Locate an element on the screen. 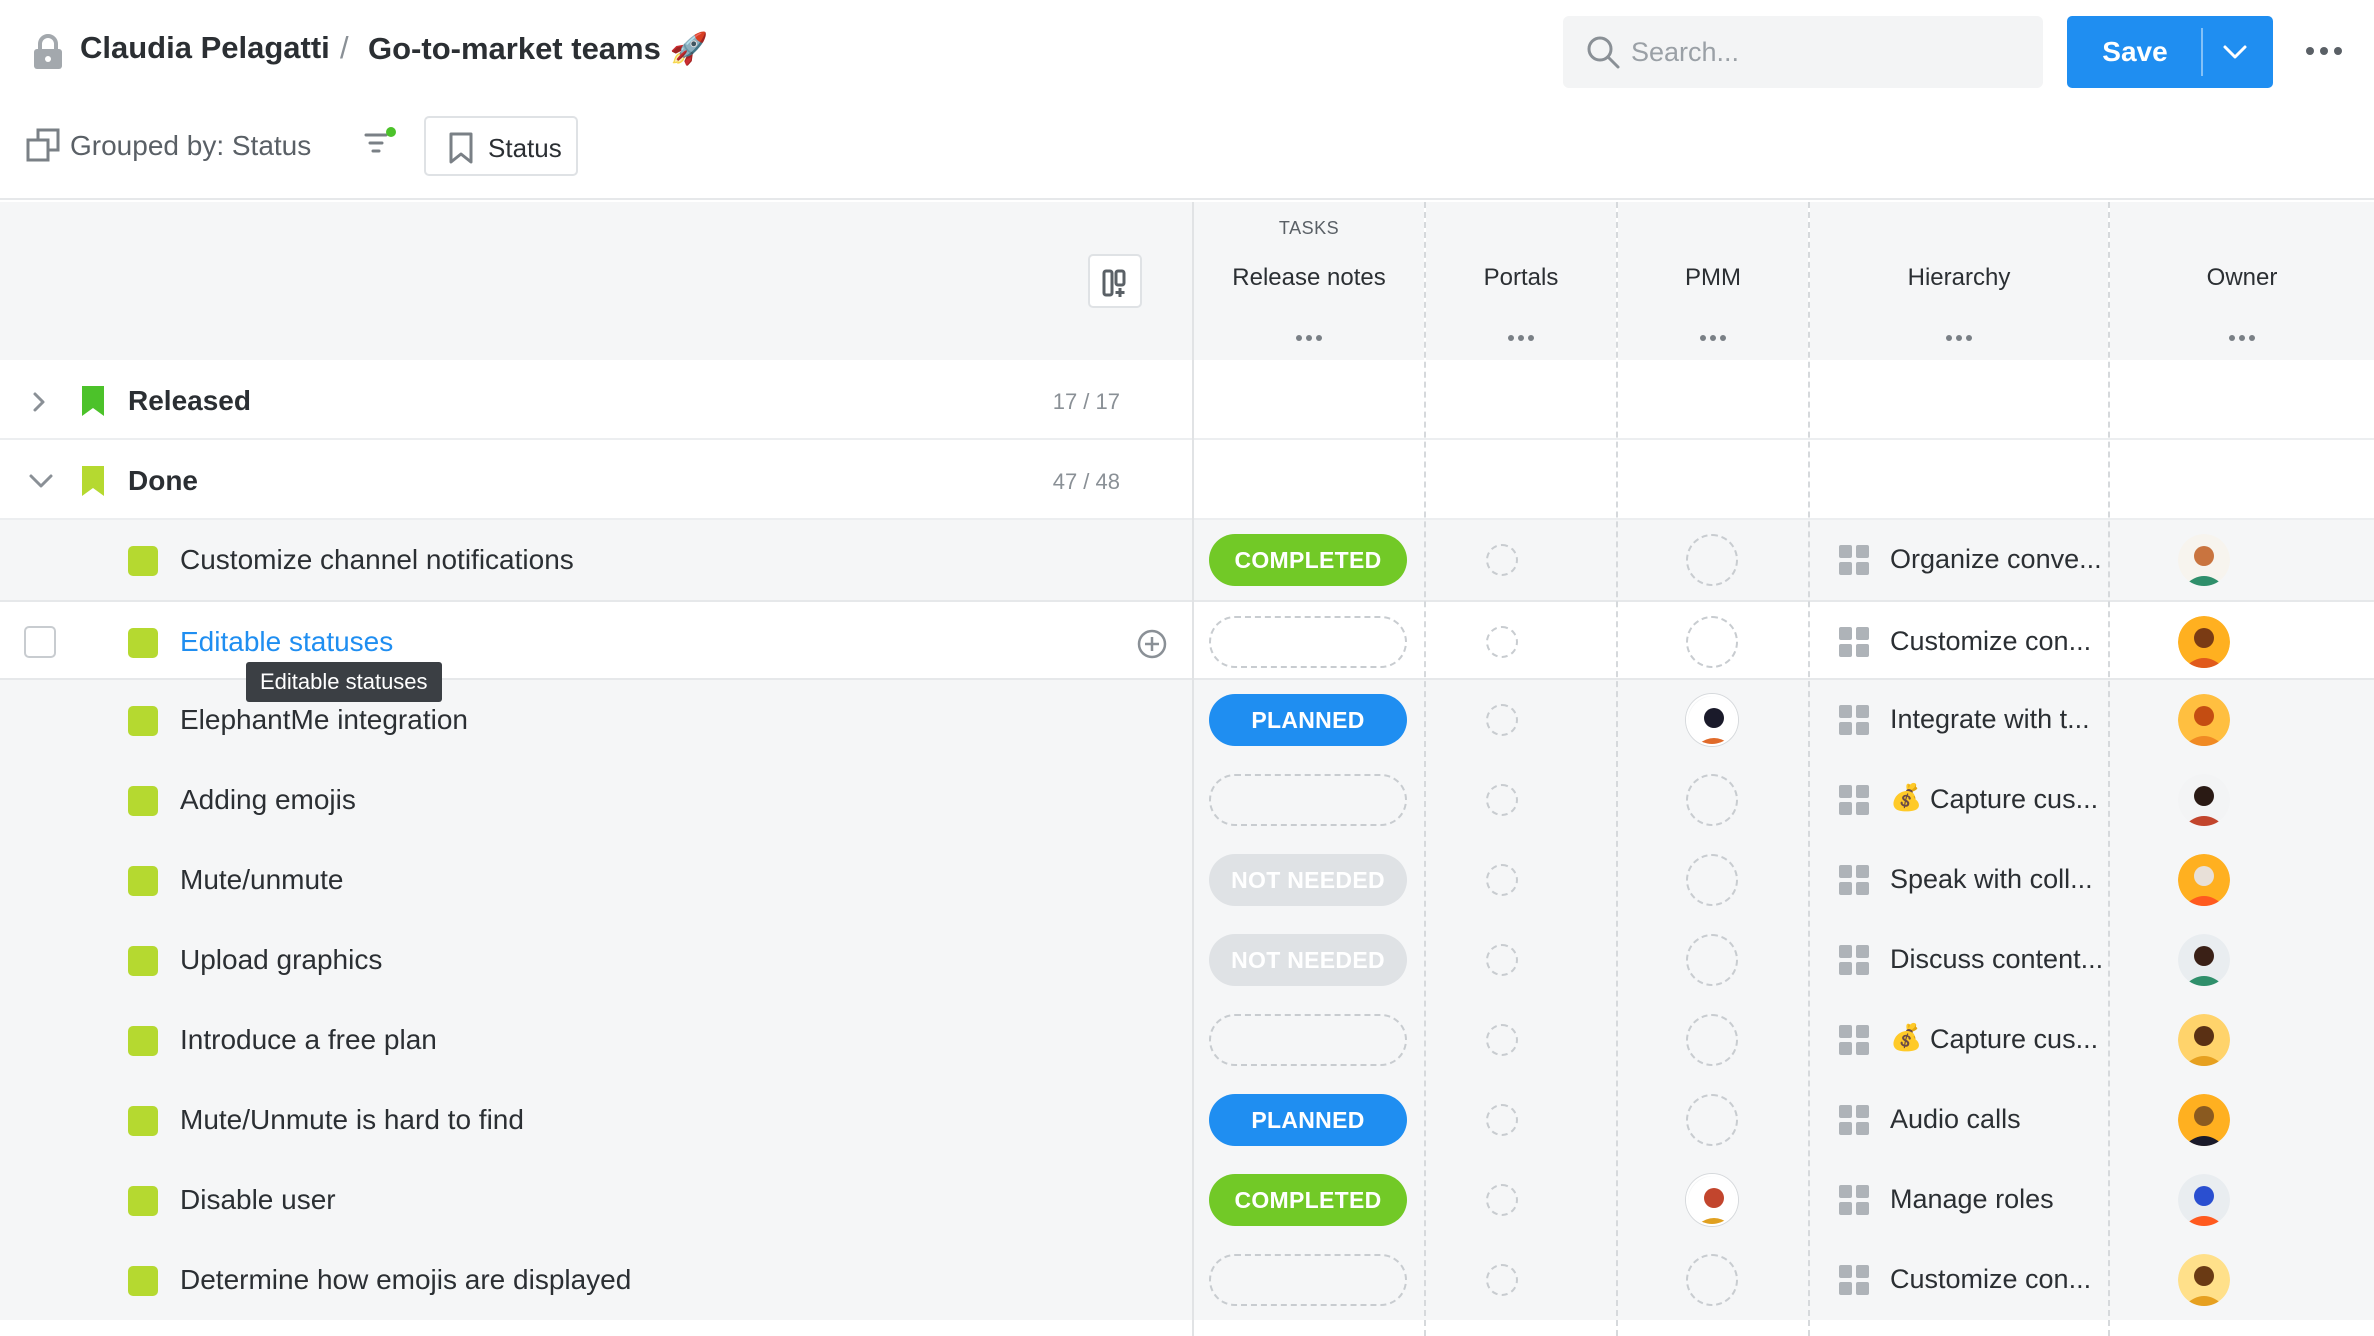  hierarchy-link: Manage roles is located at coordinates (1972, 1199).